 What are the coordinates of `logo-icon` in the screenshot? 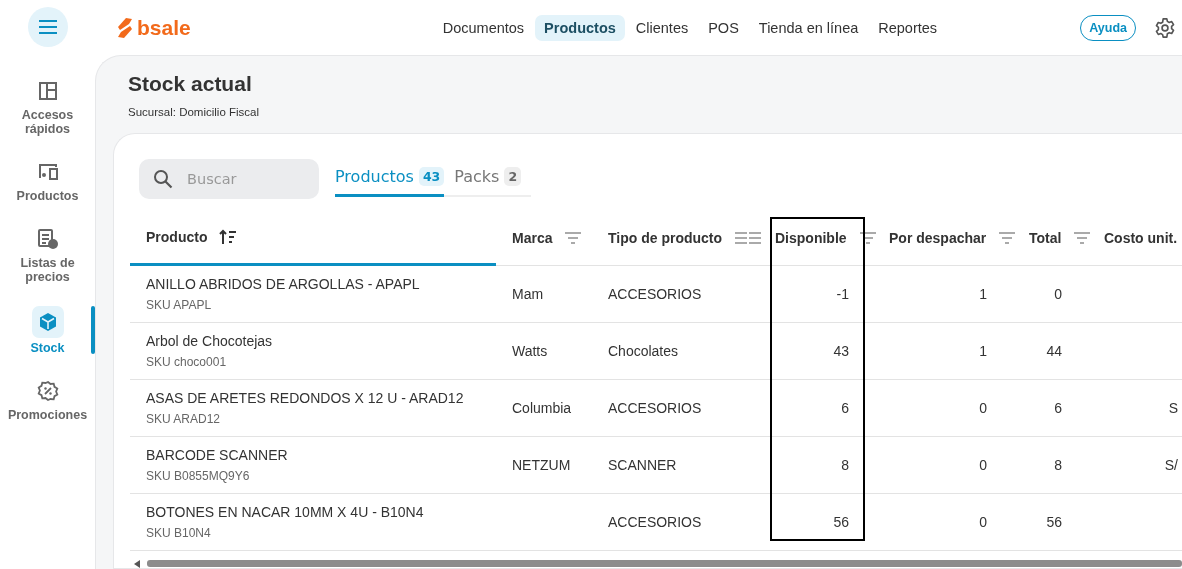 It's located at (125, 27).